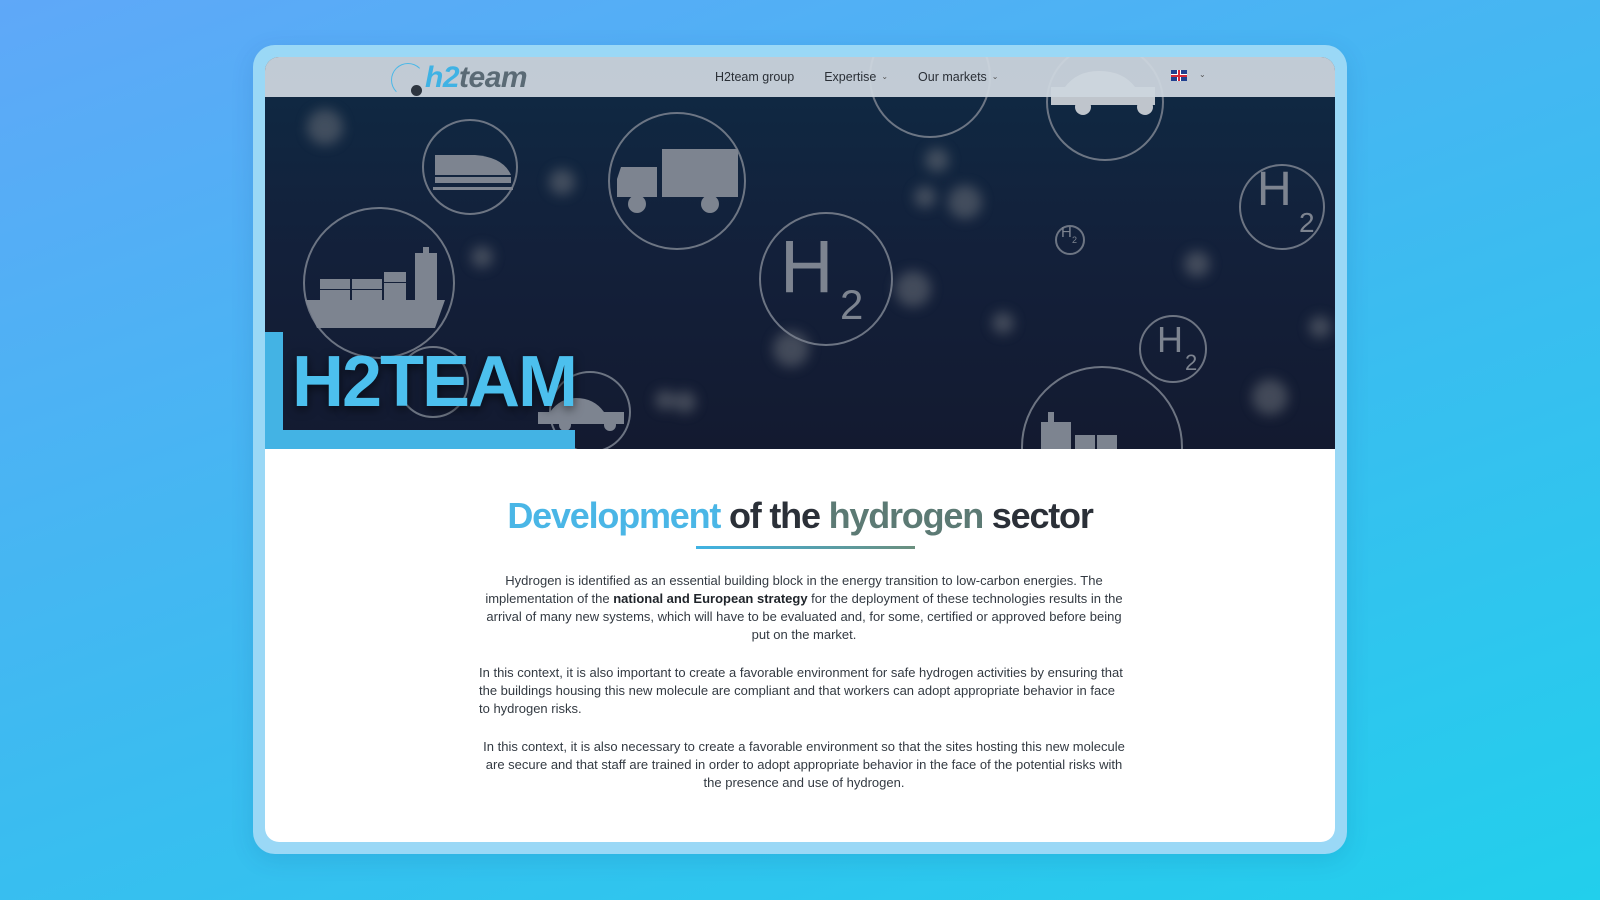 This screenshot has width=1600, height=900. Describe the element at coordinates (952, 77) in the screenshot. I see `nav-link-label: Our markets` at that location.